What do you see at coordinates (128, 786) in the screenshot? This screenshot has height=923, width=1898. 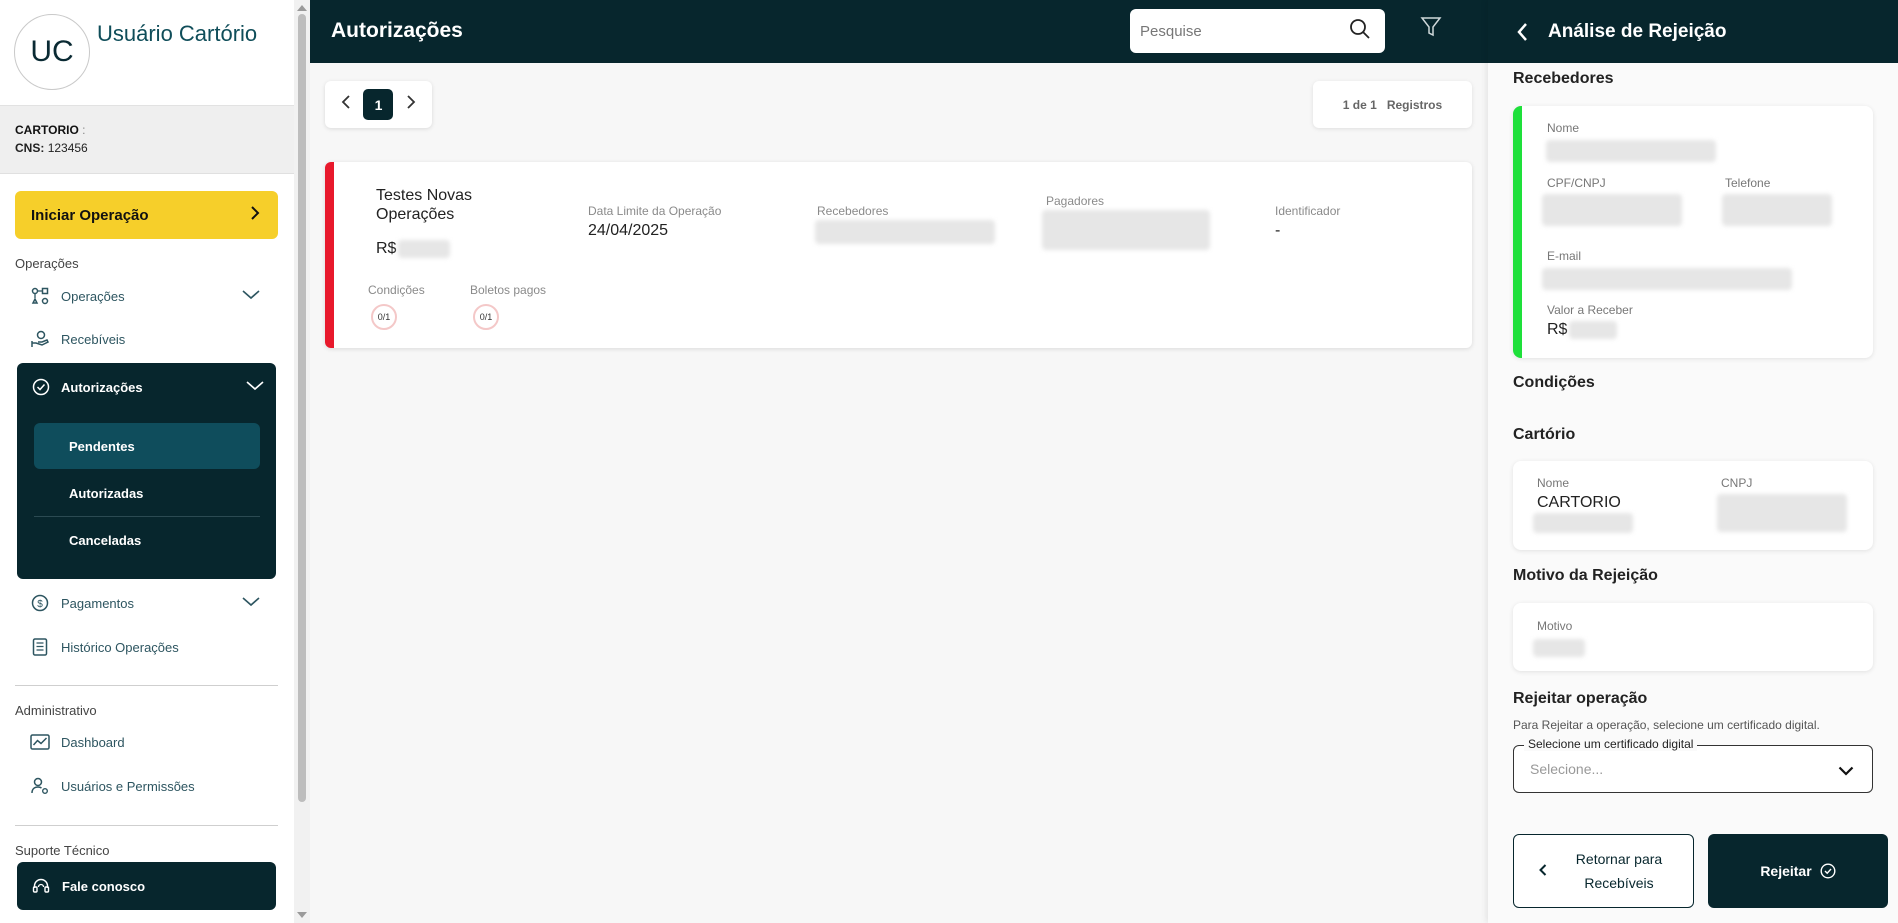 I see `sidebar-item-label: Usuários e Permissões` at bounding box center [128, 786].